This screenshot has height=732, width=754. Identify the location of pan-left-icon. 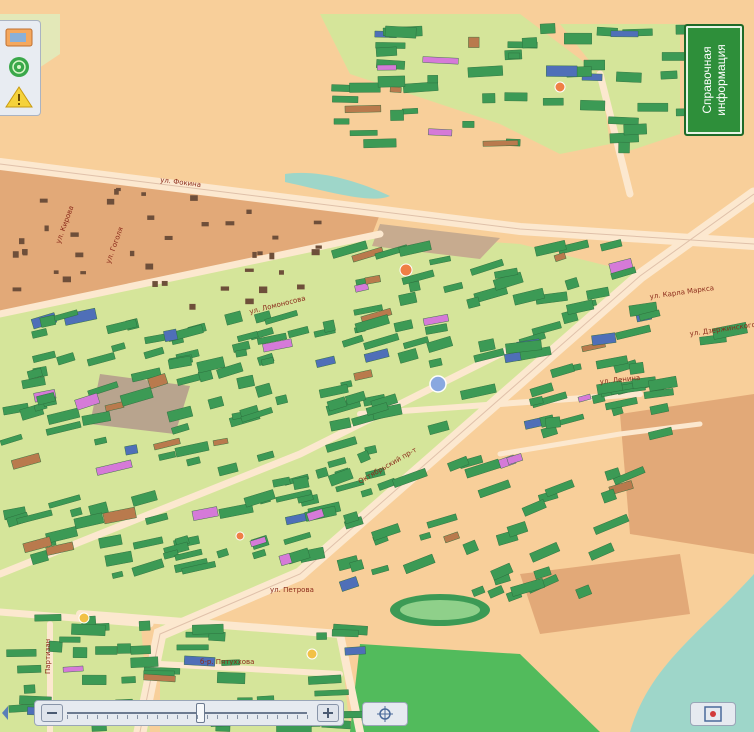
(5, 713).